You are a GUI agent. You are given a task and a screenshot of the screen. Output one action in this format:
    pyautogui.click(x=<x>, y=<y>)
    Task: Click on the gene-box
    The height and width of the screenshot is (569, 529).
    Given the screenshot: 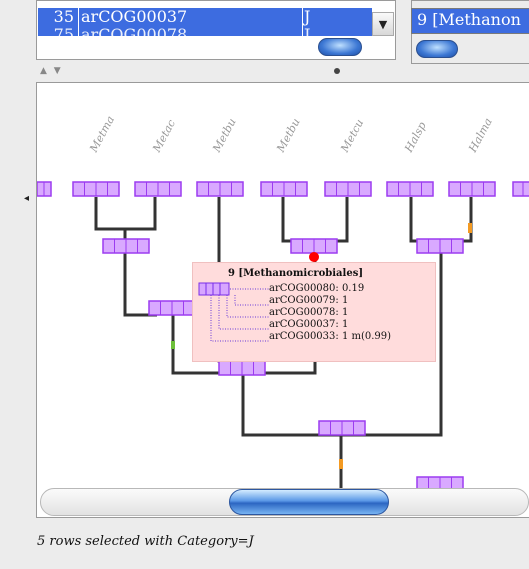 What is the action you would take?
    pyautogui.click(x=520, y=189)
    